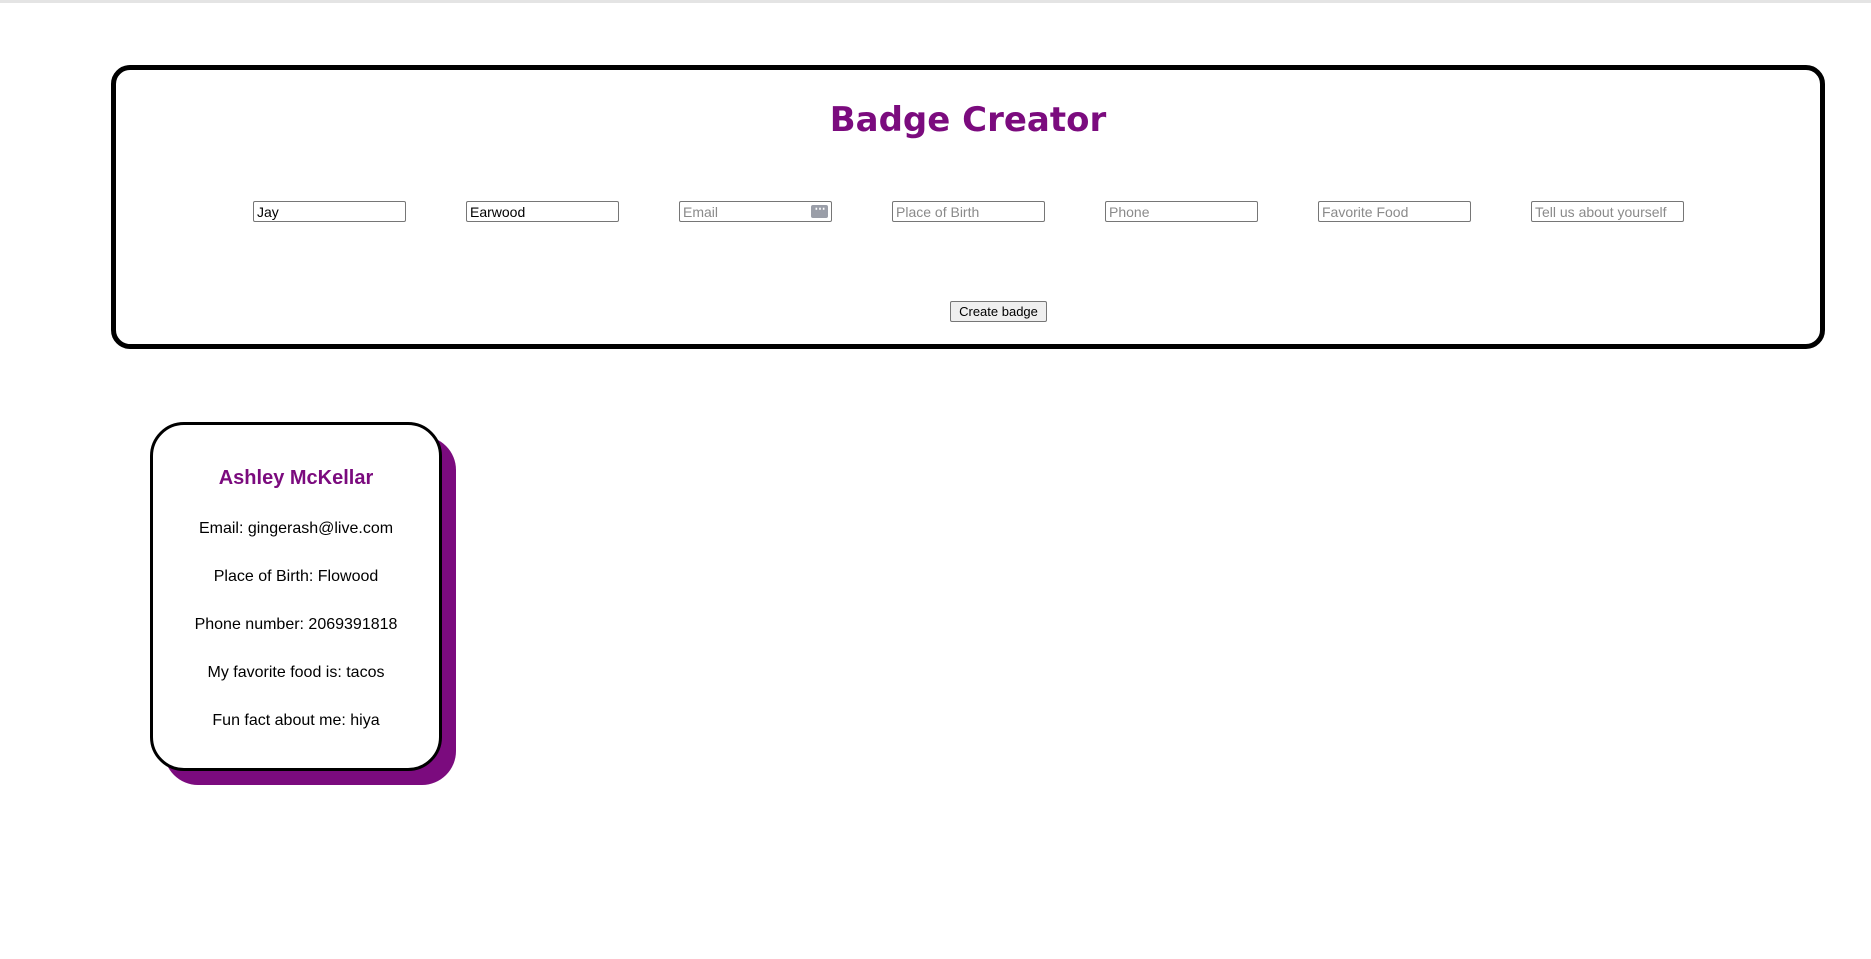  What do you see at coordinates (1607, 211) in the screenshot?
I see `about-input` at bounding box center [1607, 211].